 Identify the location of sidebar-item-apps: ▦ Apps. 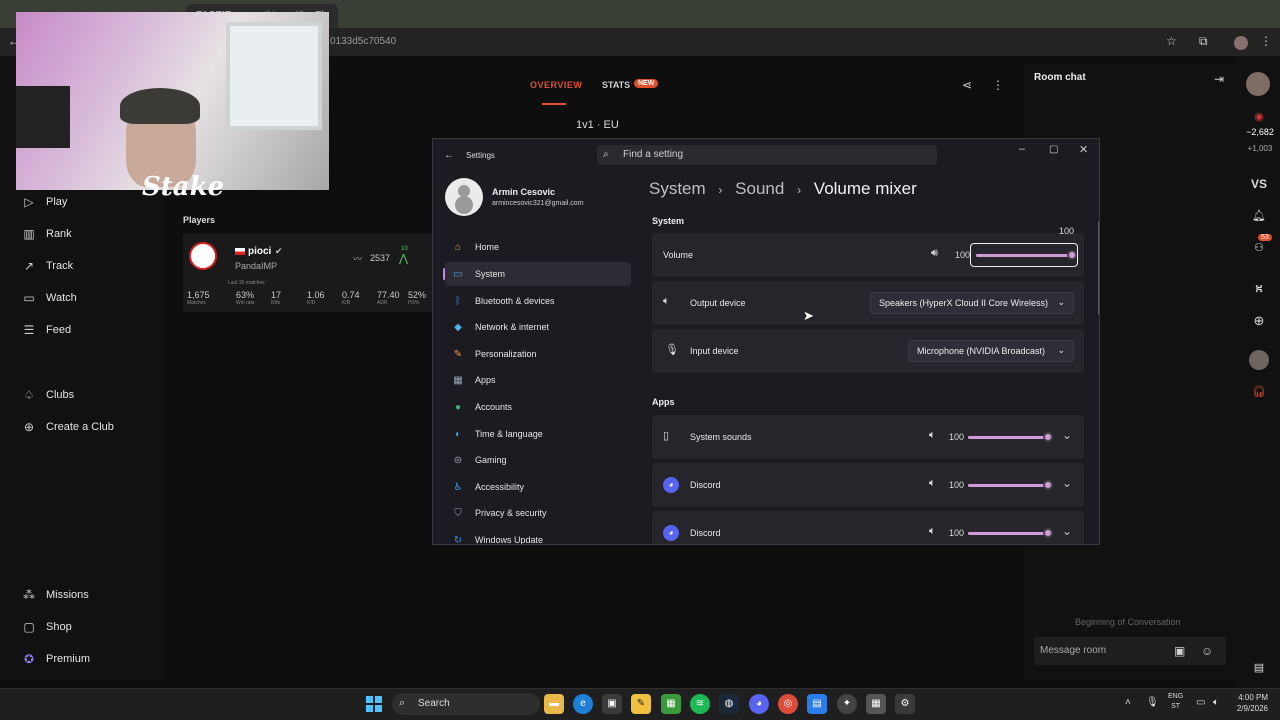
(538, 380).